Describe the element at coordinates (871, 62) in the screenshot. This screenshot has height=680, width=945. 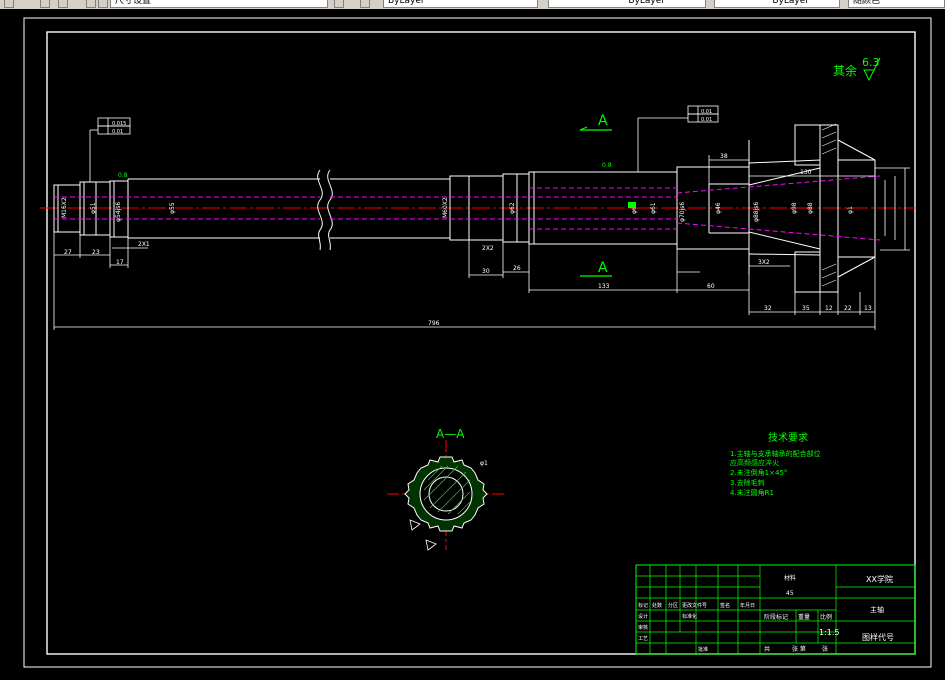
I see `roughness-value: 6.3` at that location.